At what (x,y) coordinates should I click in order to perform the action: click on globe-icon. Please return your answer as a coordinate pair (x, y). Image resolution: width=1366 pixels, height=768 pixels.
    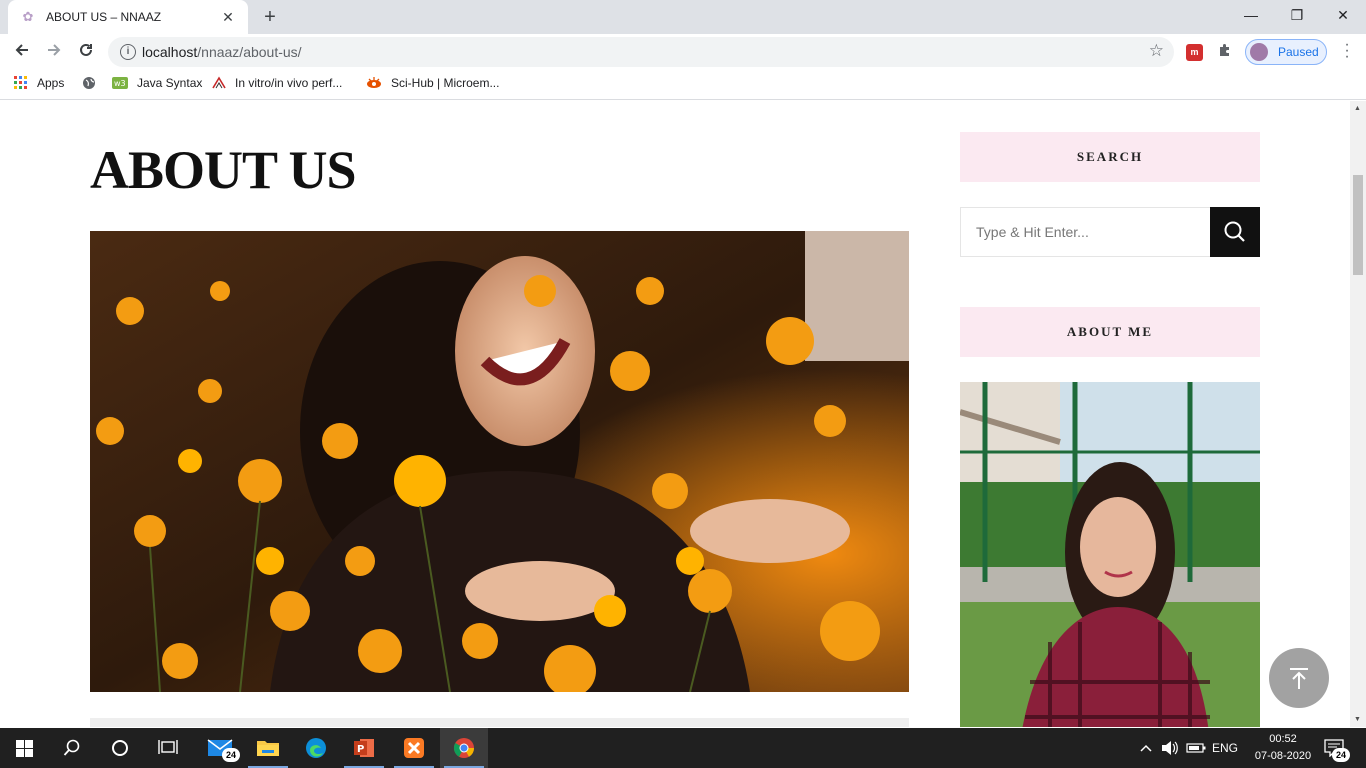
    Looking at the image, I should click on (89, 83).